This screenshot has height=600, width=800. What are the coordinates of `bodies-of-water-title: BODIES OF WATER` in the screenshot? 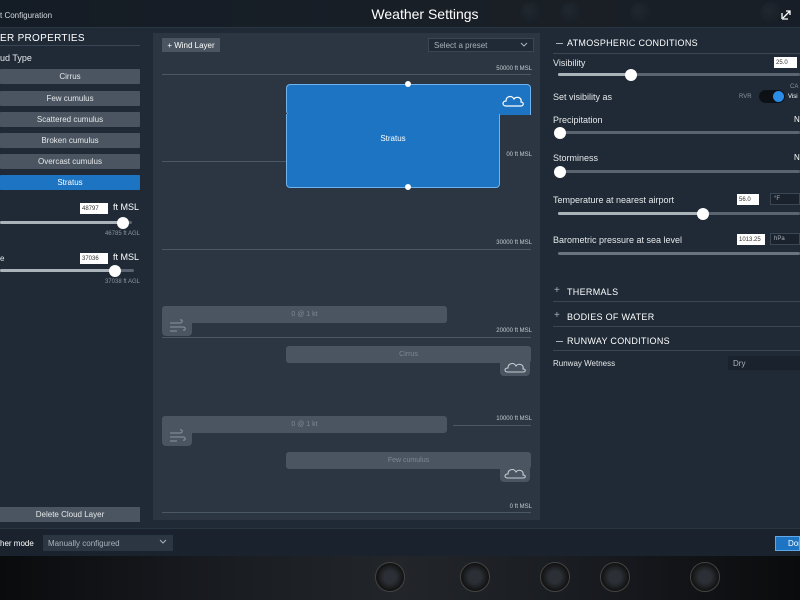 It's located at (611, 317).